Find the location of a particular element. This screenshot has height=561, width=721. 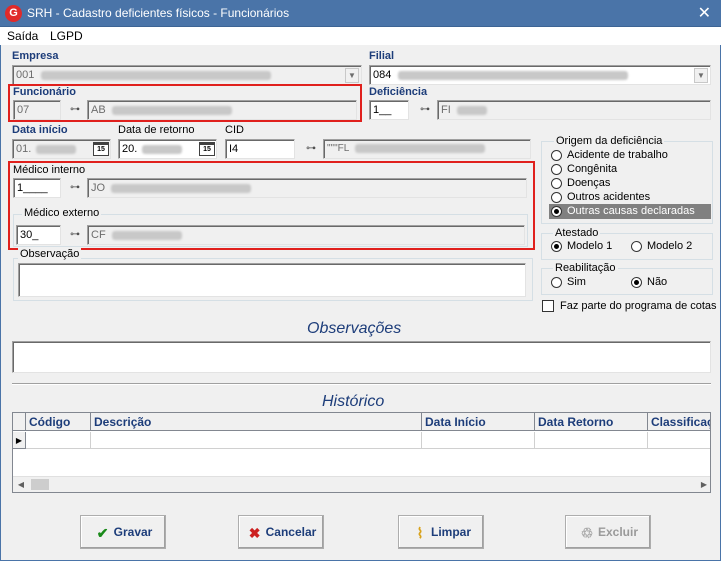

medico-interno-code-field: 1____ is located at coordinates (37, 188).